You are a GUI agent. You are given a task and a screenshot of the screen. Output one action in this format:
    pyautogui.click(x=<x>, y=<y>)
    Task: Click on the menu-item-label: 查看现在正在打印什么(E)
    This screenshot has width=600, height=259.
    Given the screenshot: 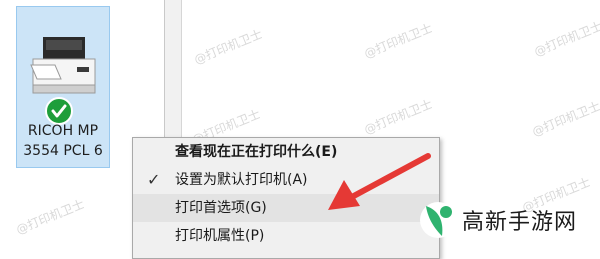 What is the action you would take?
    pyautogui.click(x=256, y=152)
    